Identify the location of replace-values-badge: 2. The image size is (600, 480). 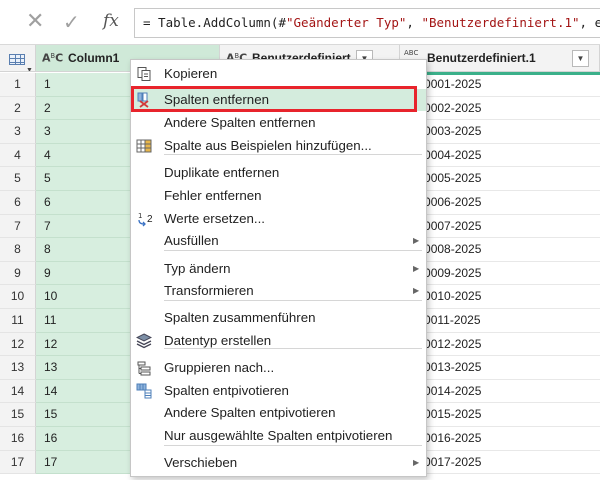
(150, 219).